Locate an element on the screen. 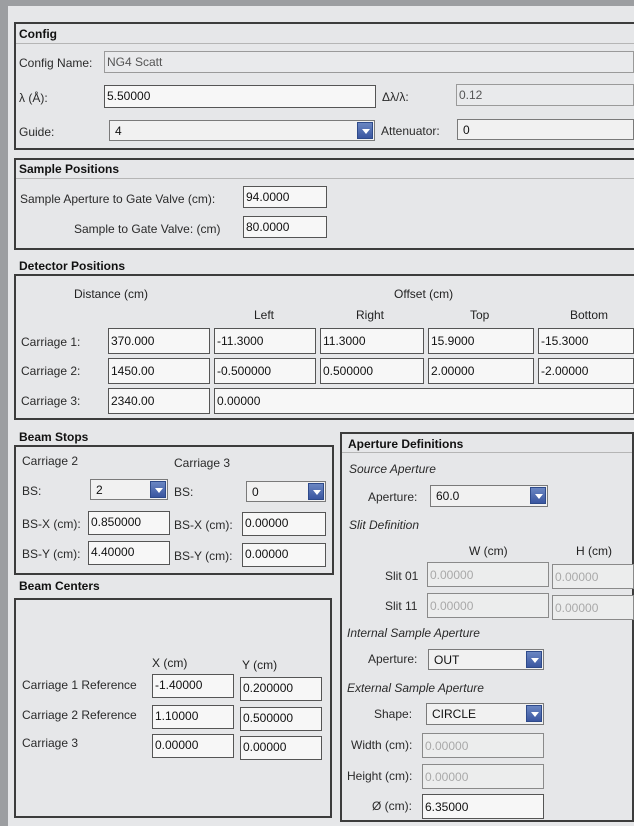 The image size is (634, 826). sample-positions-title: Sample Positions is located at coordinates (69, 169).